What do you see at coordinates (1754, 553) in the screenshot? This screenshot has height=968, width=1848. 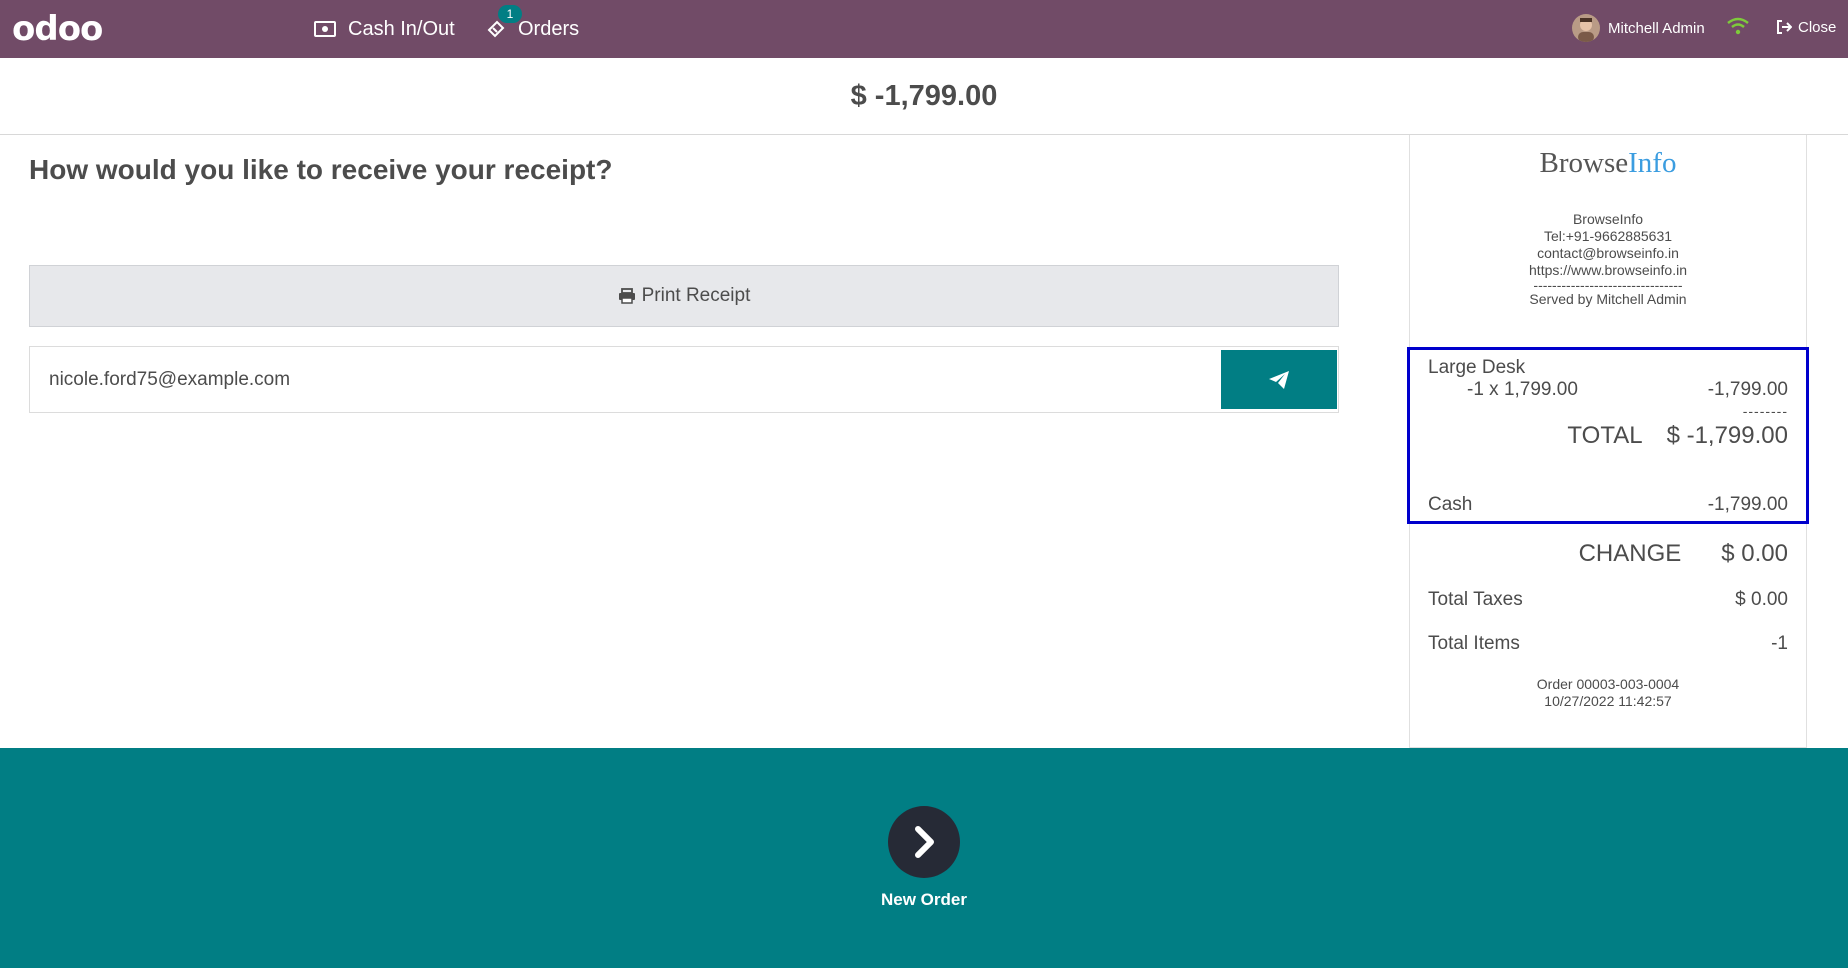 I see `change-value: $ 0.00` at bounding box center [1754, 553].